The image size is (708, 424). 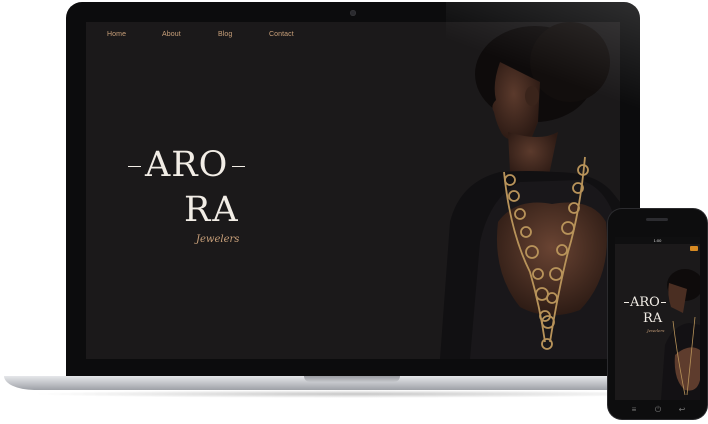 I want to click on webcam-icon, so click(x=353, y=13).